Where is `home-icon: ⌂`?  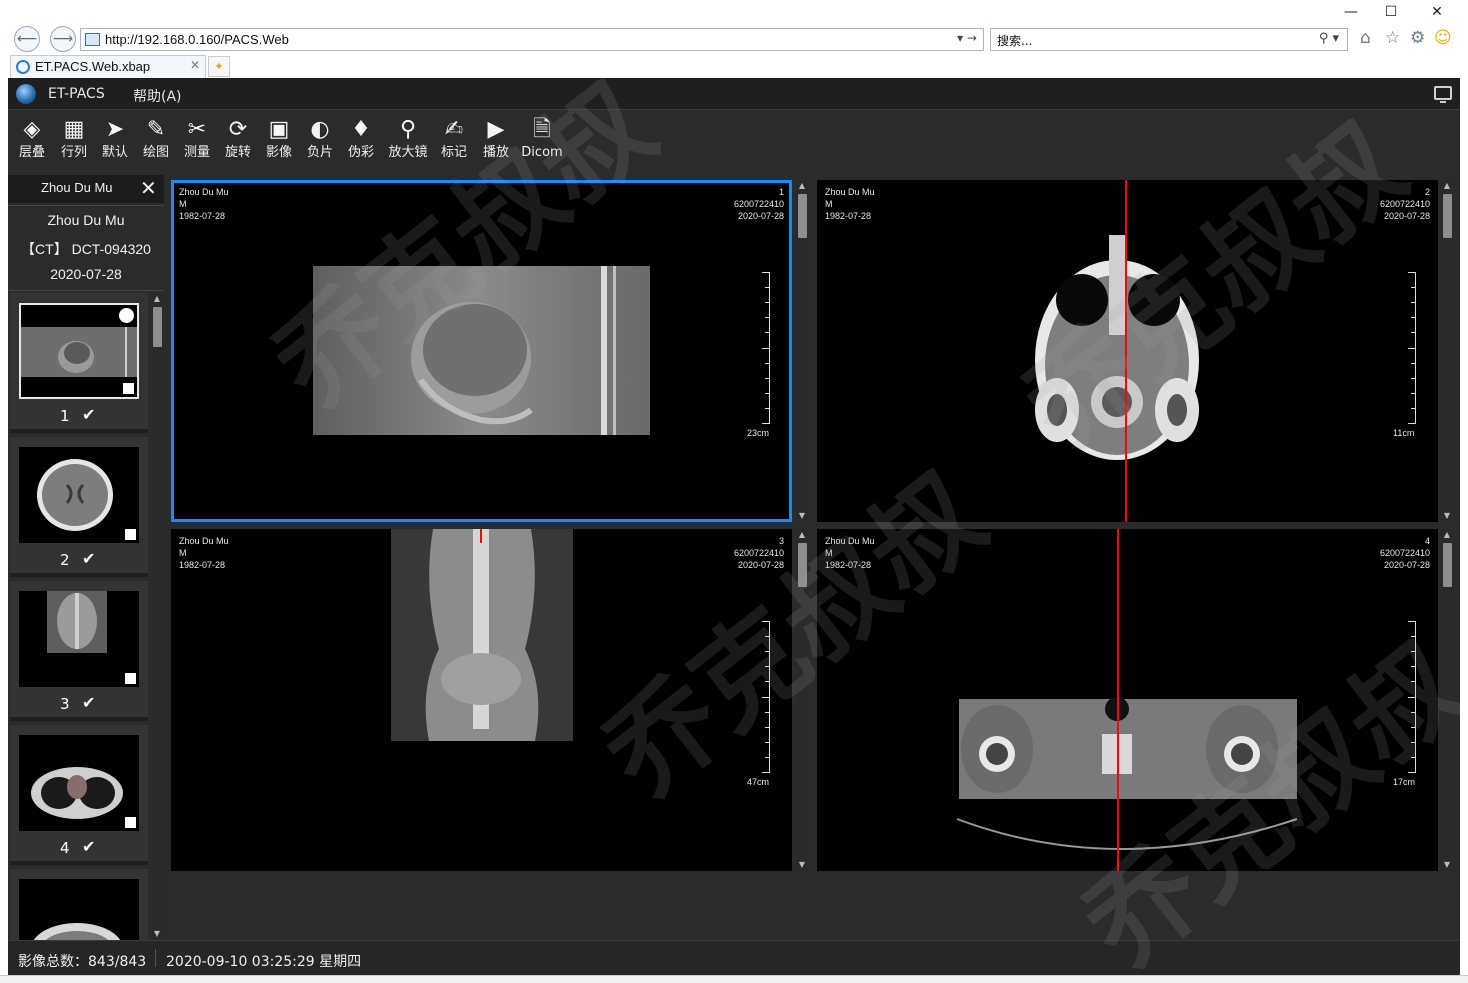 home-icon: ⌂ is located at coordinates (1365, 38).